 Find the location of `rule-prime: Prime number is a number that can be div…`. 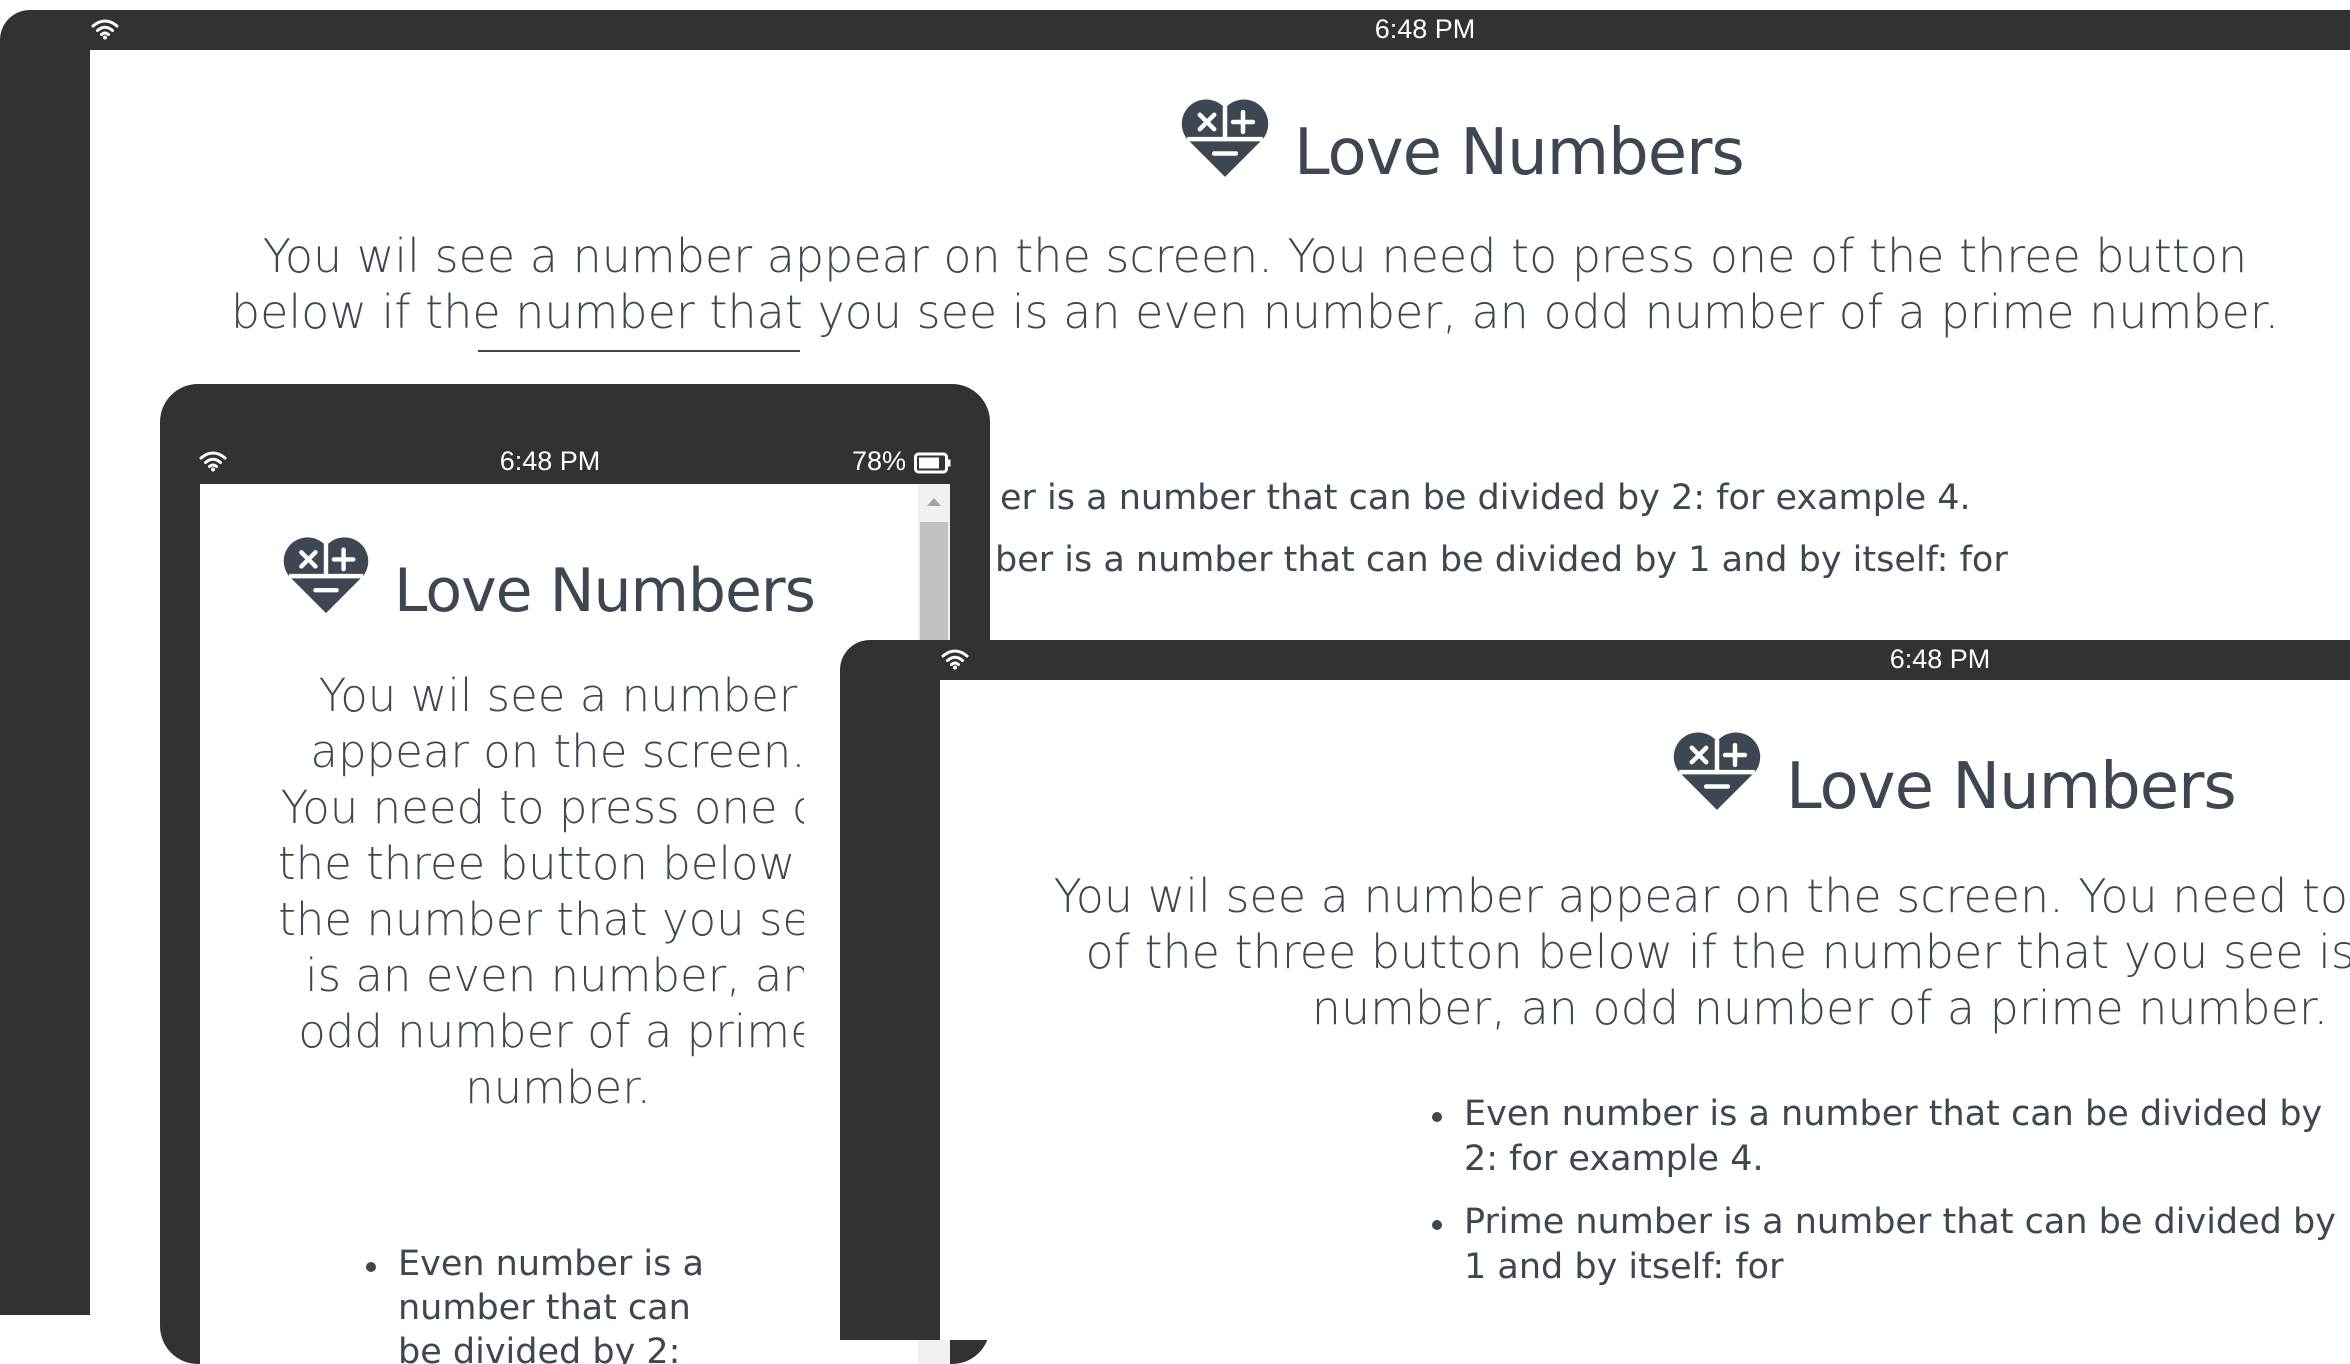

rule-prime: Prime number is a number that can be div… is located at coordinates (1907, 1245).